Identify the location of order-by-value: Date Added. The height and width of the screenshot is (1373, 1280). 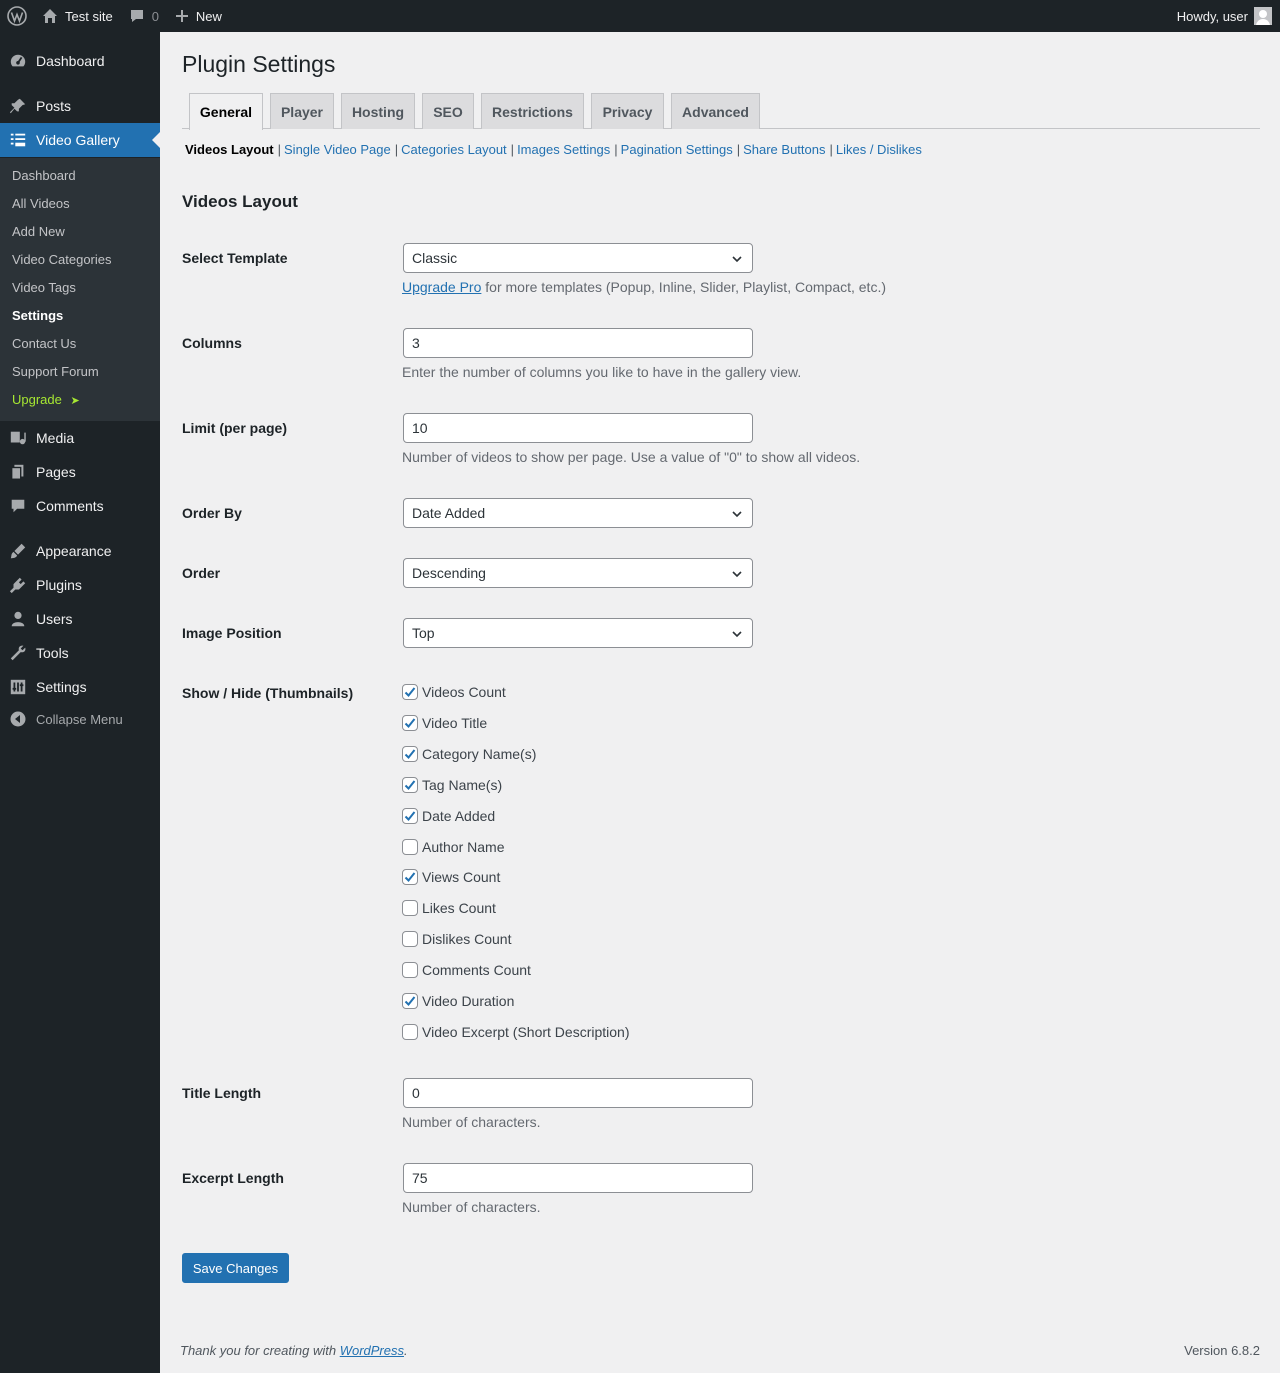
(449, 513).